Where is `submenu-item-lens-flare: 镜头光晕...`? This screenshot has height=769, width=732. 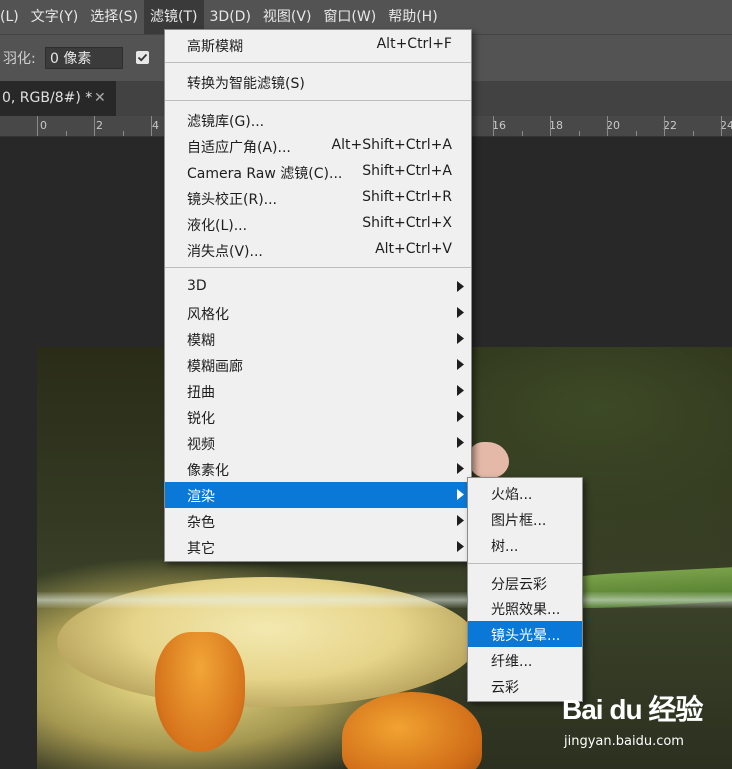 submenu-item-lens-flare: 镜头光晕... is located at coordinates (525, 634).